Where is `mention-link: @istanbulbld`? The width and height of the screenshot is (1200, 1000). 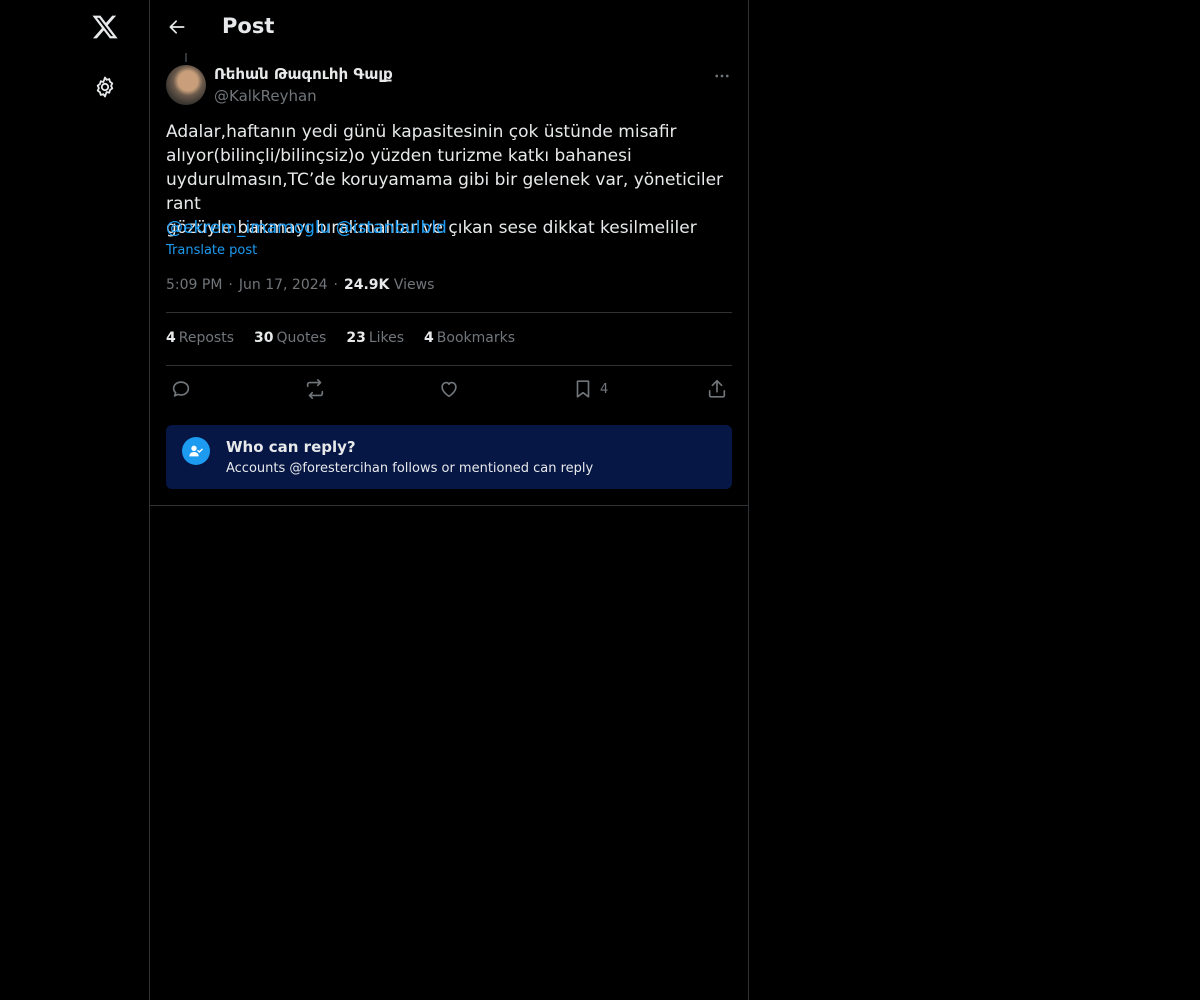 mention-link: @istanbulbld is located at coordinates (391, 228).